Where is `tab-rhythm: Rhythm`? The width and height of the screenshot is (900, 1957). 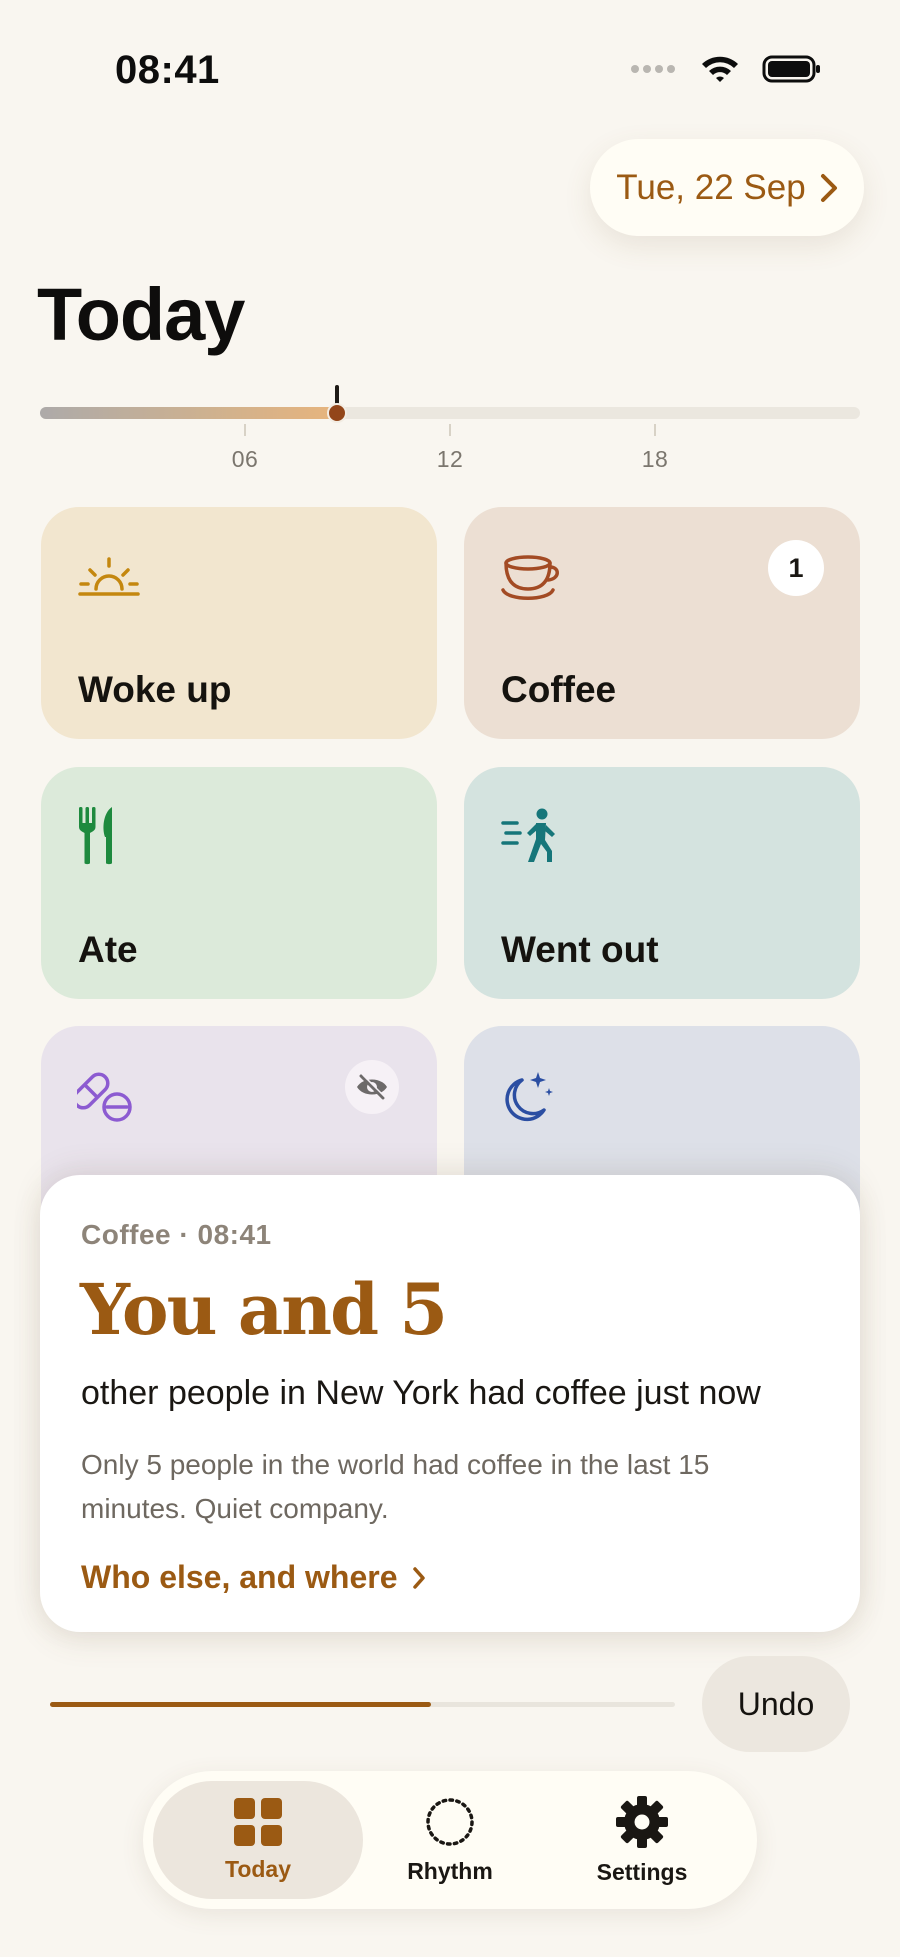 tab-rhythm: Rhythm is located at coordinates (450, 1840).